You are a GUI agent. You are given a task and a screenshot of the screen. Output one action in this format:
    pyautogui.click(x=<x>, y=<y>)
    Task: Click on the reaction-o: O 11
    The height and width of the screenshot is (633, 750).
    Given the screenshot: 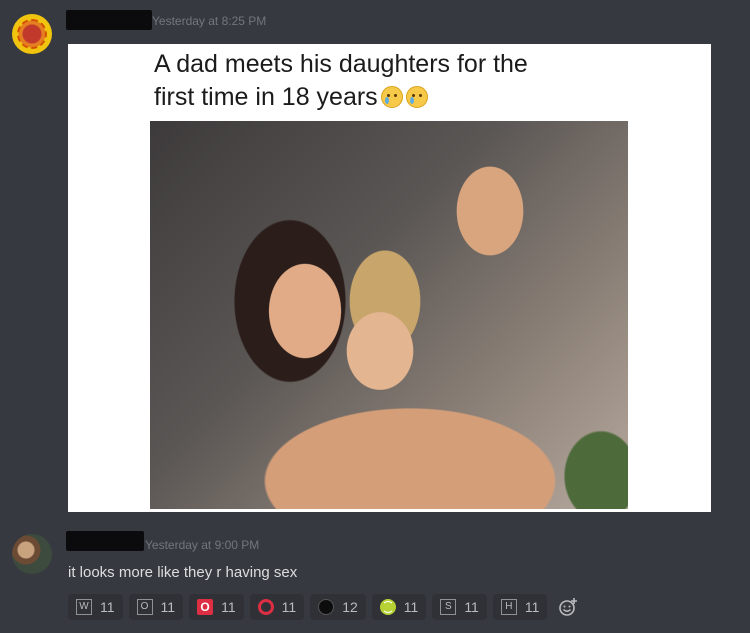 What is the action you would take?
    pyautogui.click(x=156, y=607)
    